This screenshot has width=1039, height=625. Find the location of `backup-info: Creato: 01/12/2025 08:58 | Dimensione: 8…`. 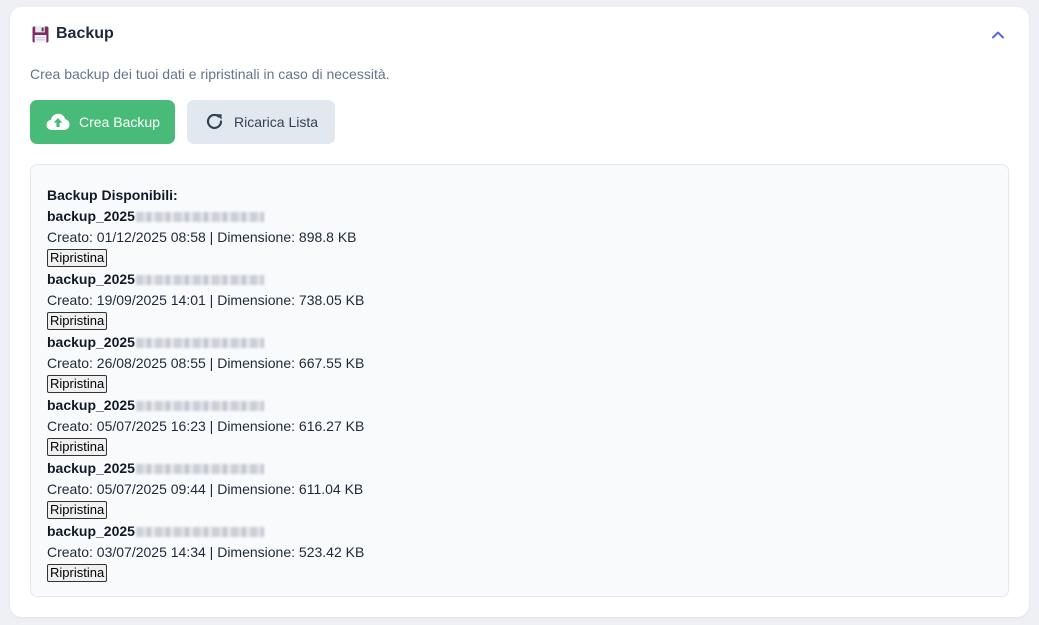

backup-info: Creato: 01/12/2025 08:58 | Dimensione: 8… is located at coordinates (202, 237).